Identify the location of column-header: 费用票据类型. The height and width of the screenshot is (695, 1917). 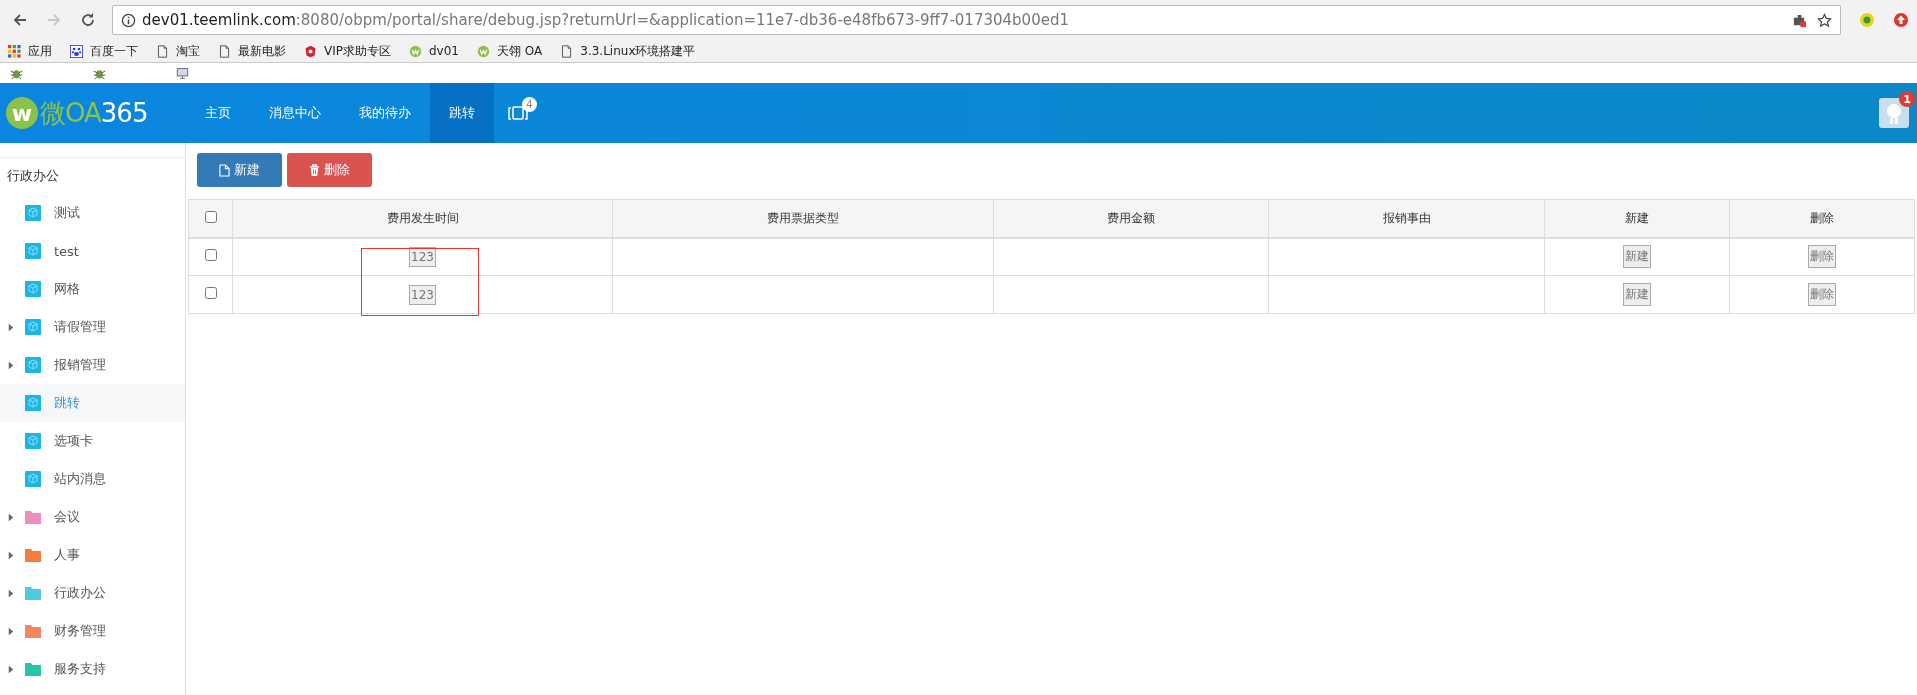
(803, 218).